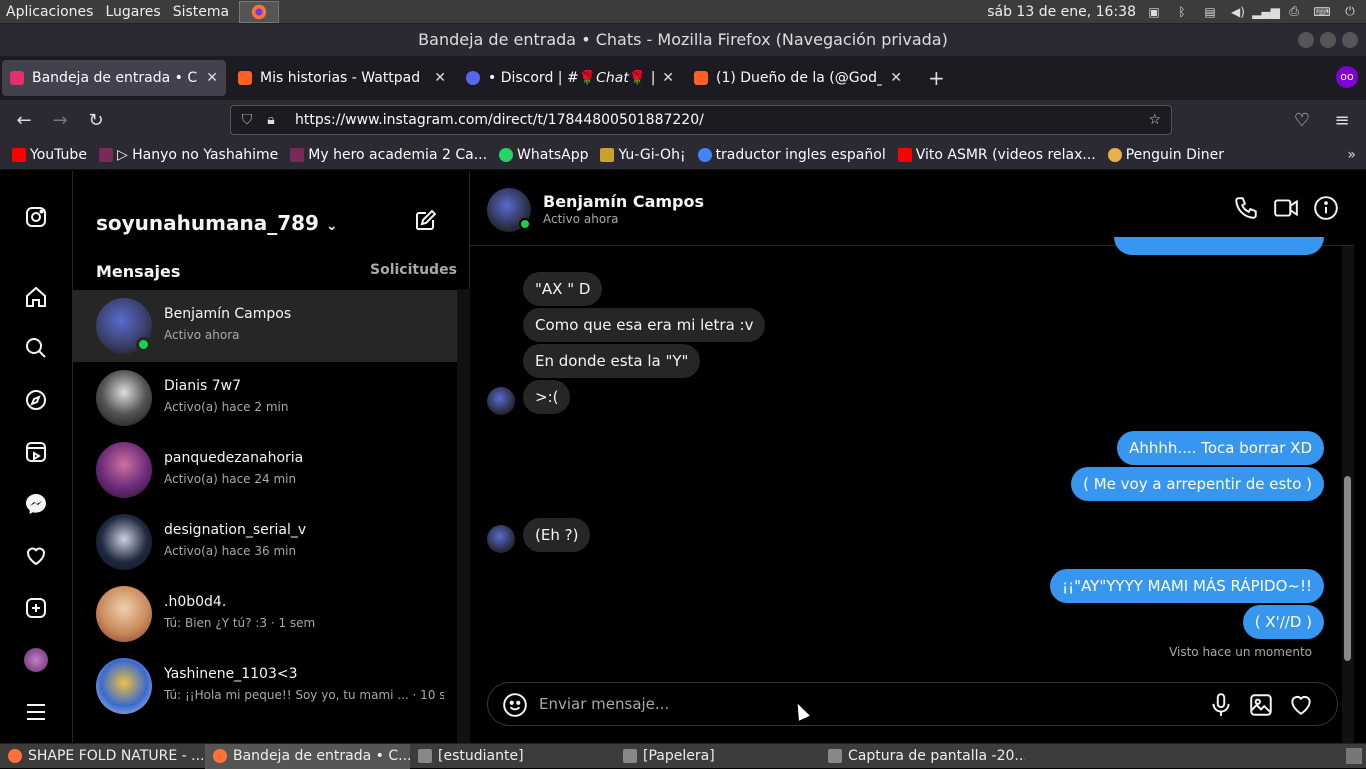  Describe the element at coordinates (36, 400) in the screenshot. I see `explore-icon` at that location.